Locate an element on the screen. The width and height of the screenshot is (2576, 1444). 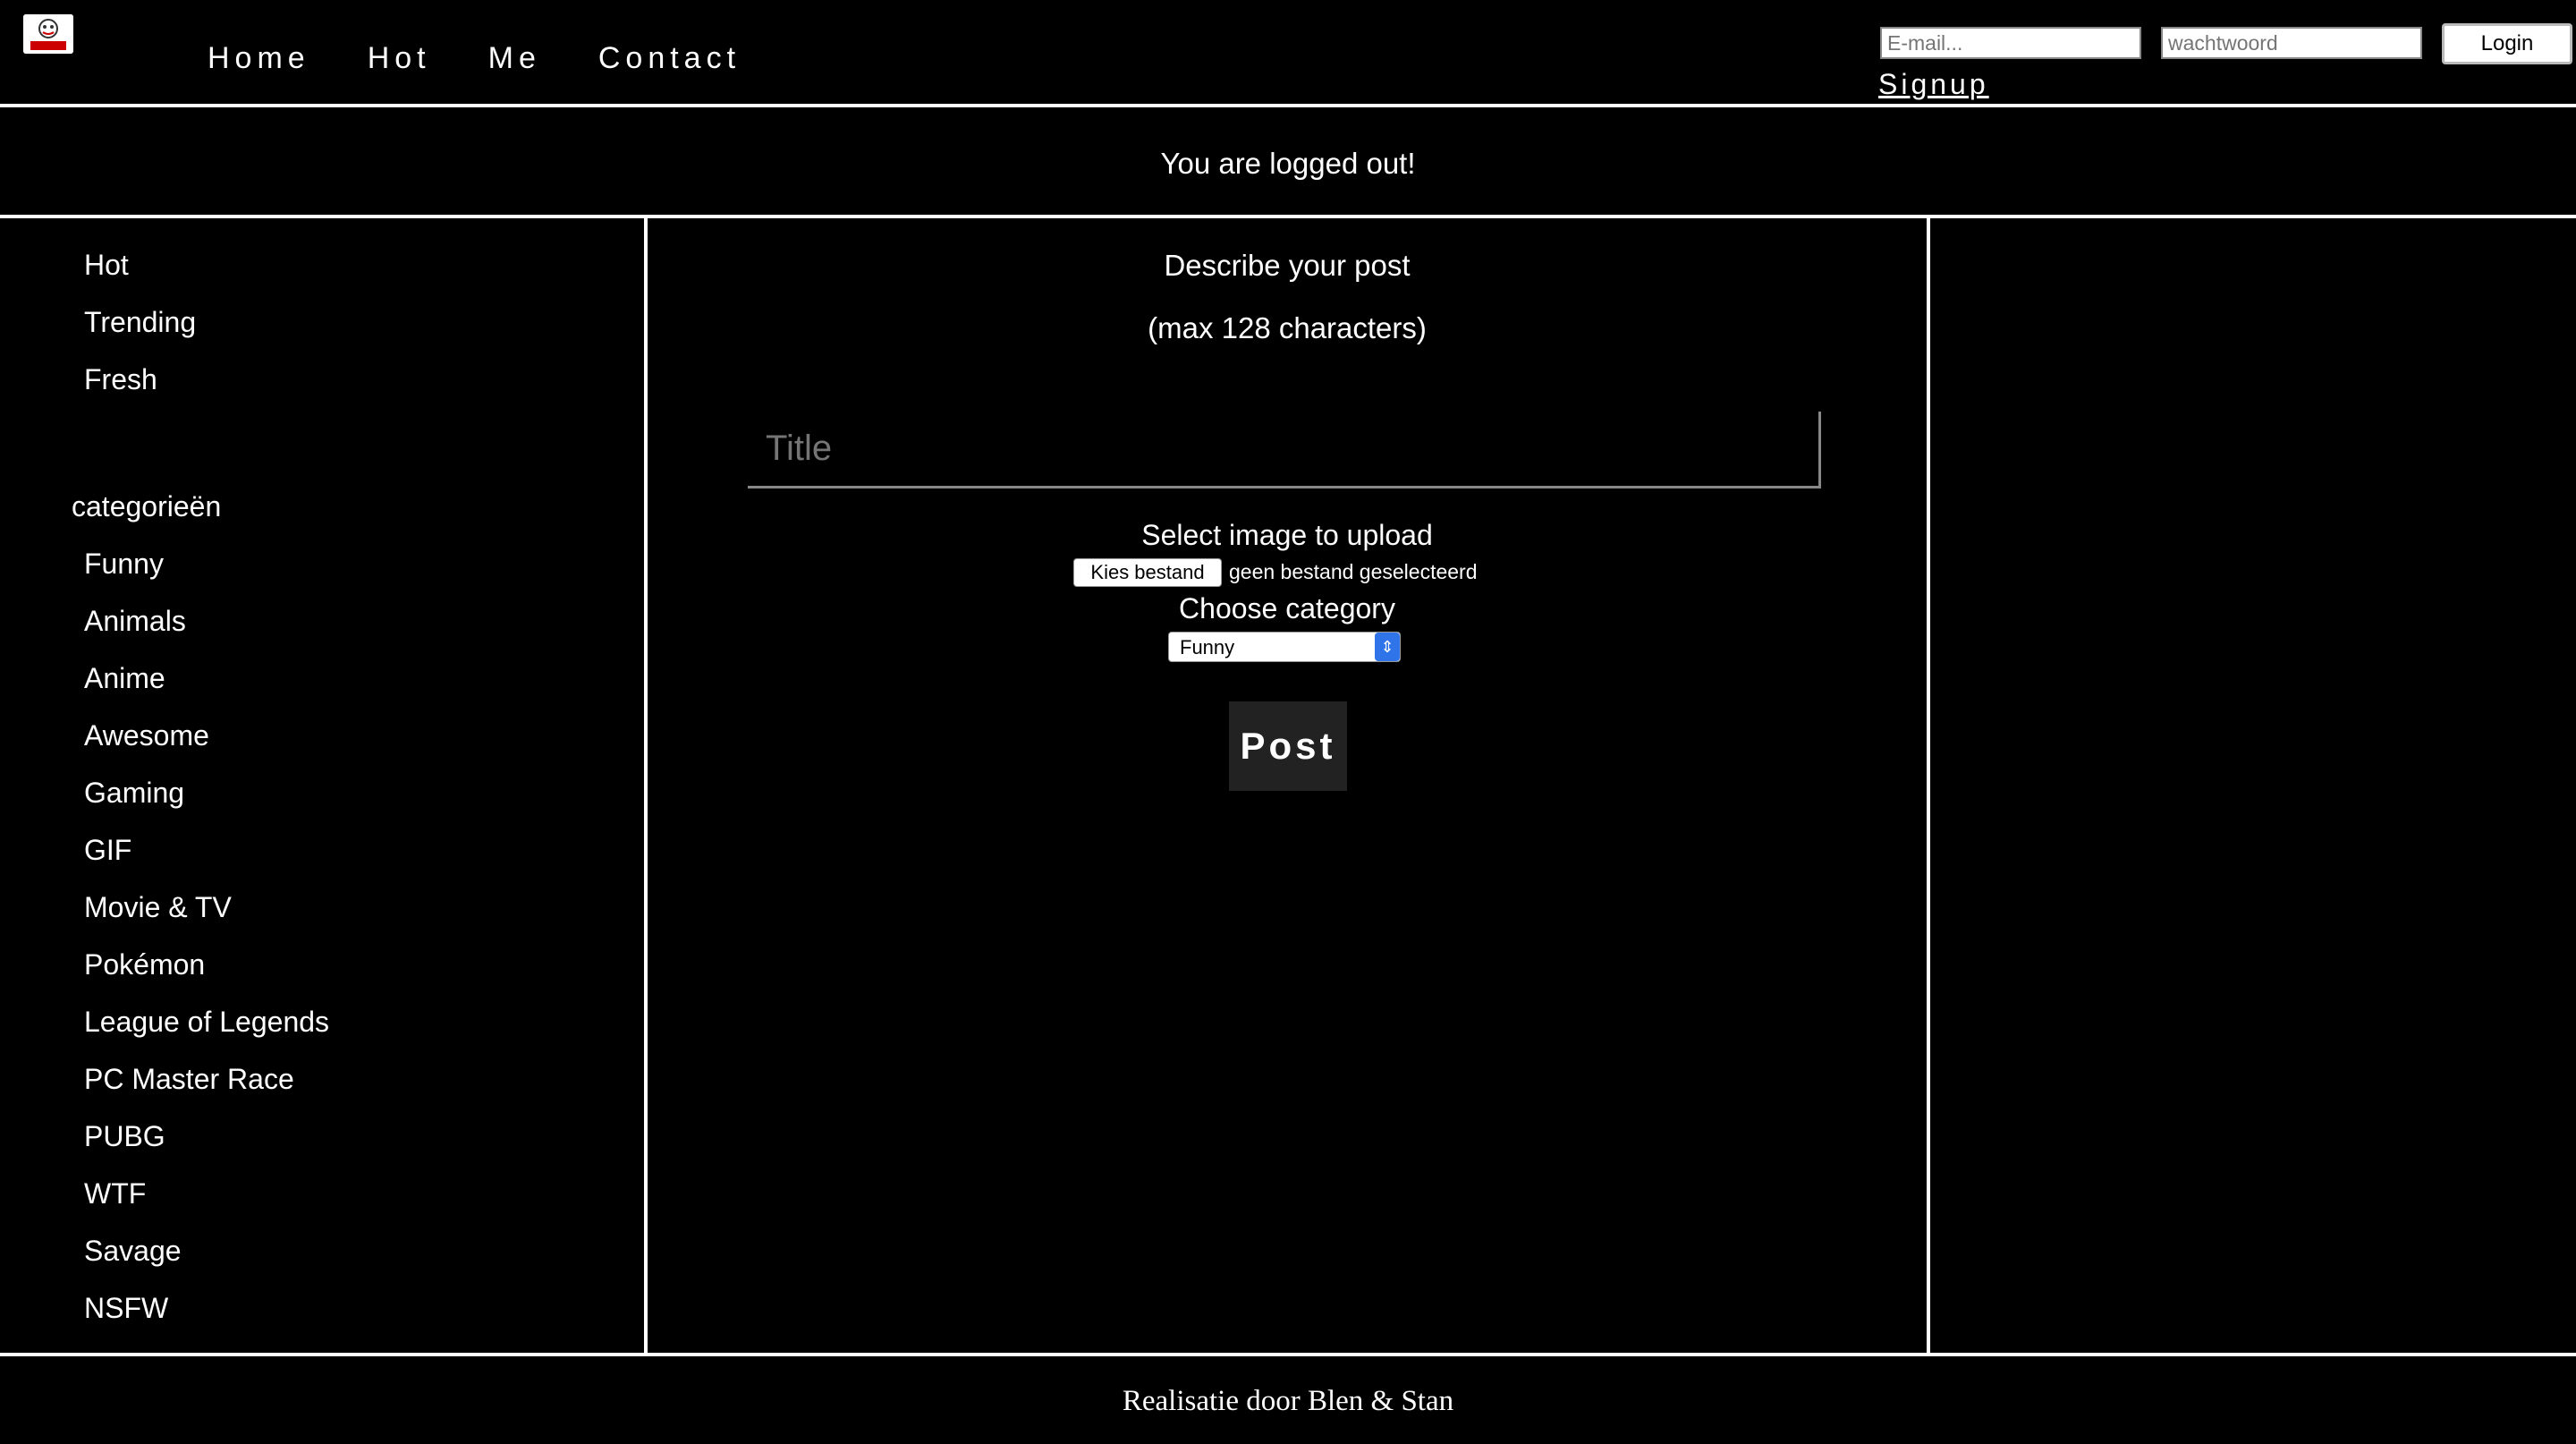
category-pokemon: Pokémon is located at coordinates (144, 964).